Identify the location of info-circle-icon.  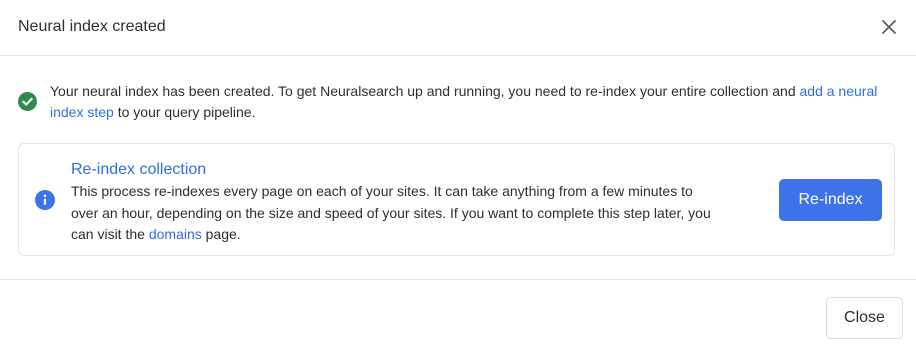
(45, 200).